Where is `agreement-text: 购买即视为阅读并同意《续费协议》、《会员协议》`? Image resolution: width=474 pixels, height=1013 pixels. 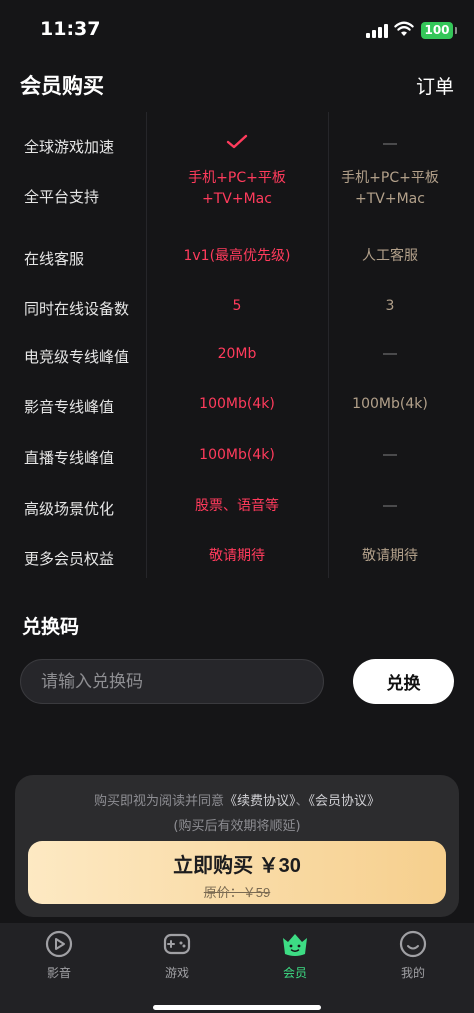 agreement-text: 购买即视为阅读并同意《续费协议》、《会员协议》 is located at coordinates (237, 799).